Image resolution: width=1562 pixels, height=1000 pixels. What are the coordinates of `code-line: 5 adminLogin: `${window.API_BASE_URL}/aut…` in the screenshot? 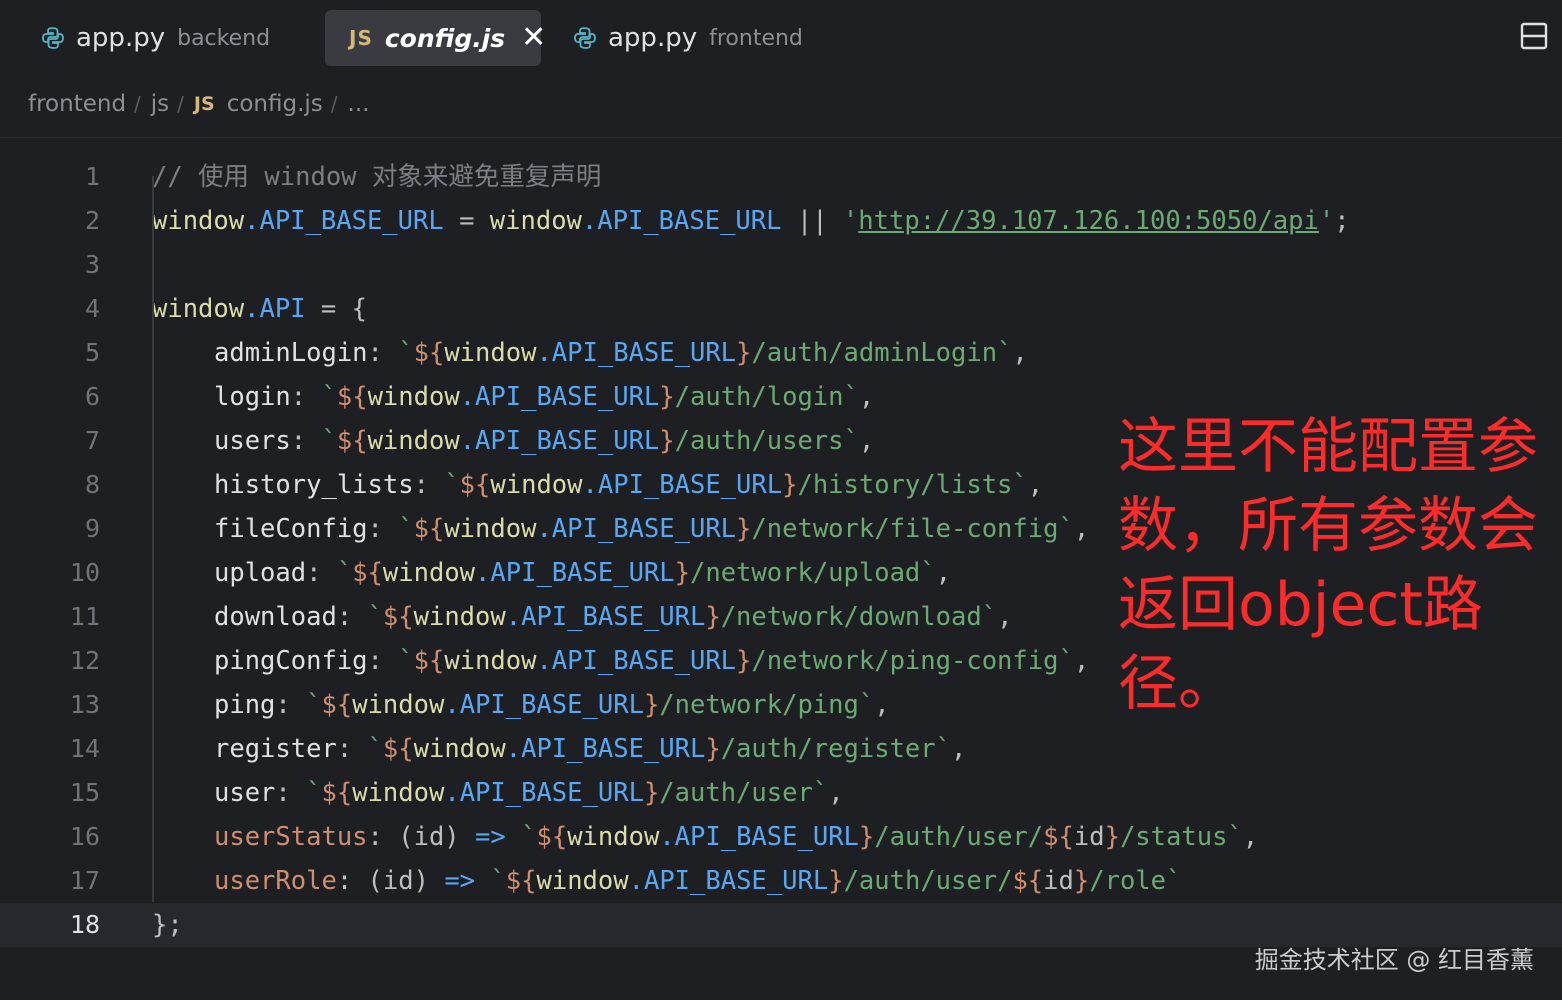 It's located at (781, 353).